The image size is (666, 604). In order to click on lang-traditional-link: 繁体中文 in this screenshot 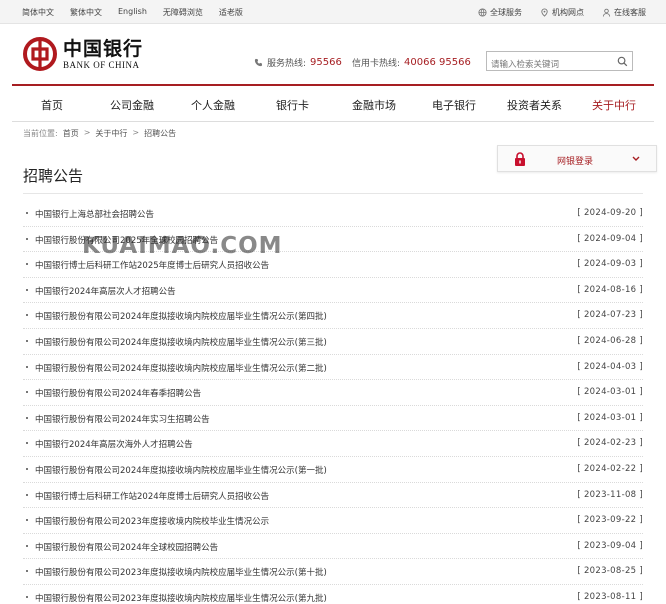, I will do `click(86, 12)`.